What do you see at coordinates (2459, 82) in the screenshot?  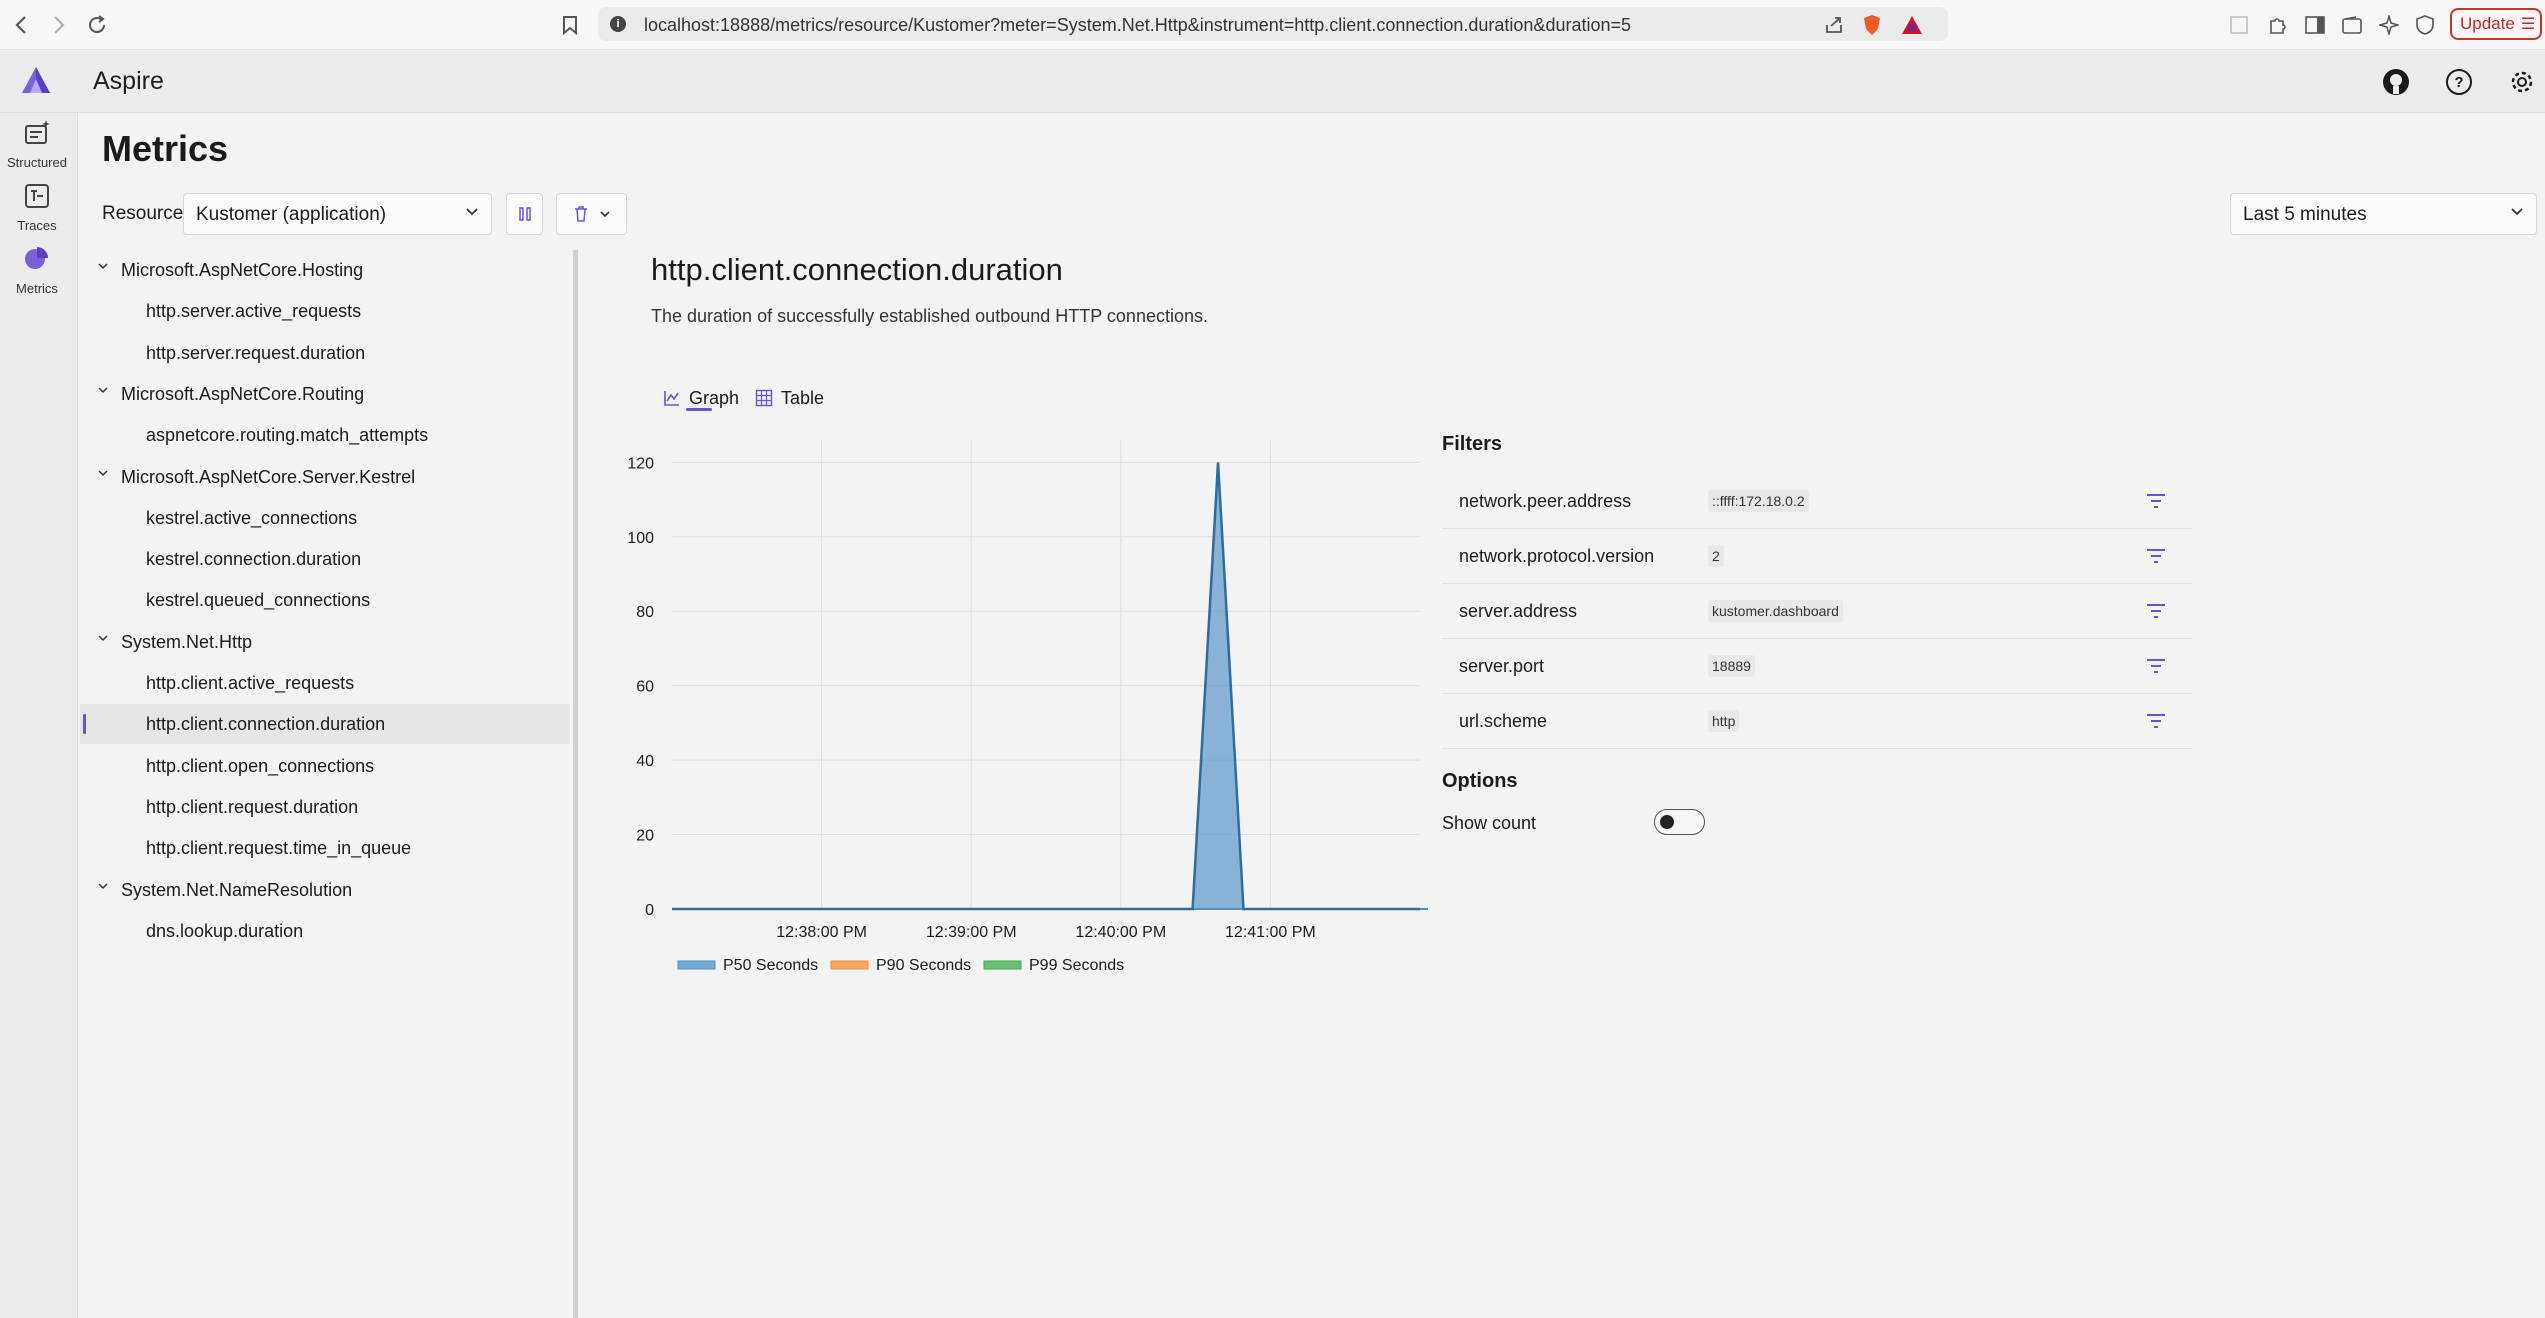 I see `help-icon: ?` at bounding box center [2459, 82].